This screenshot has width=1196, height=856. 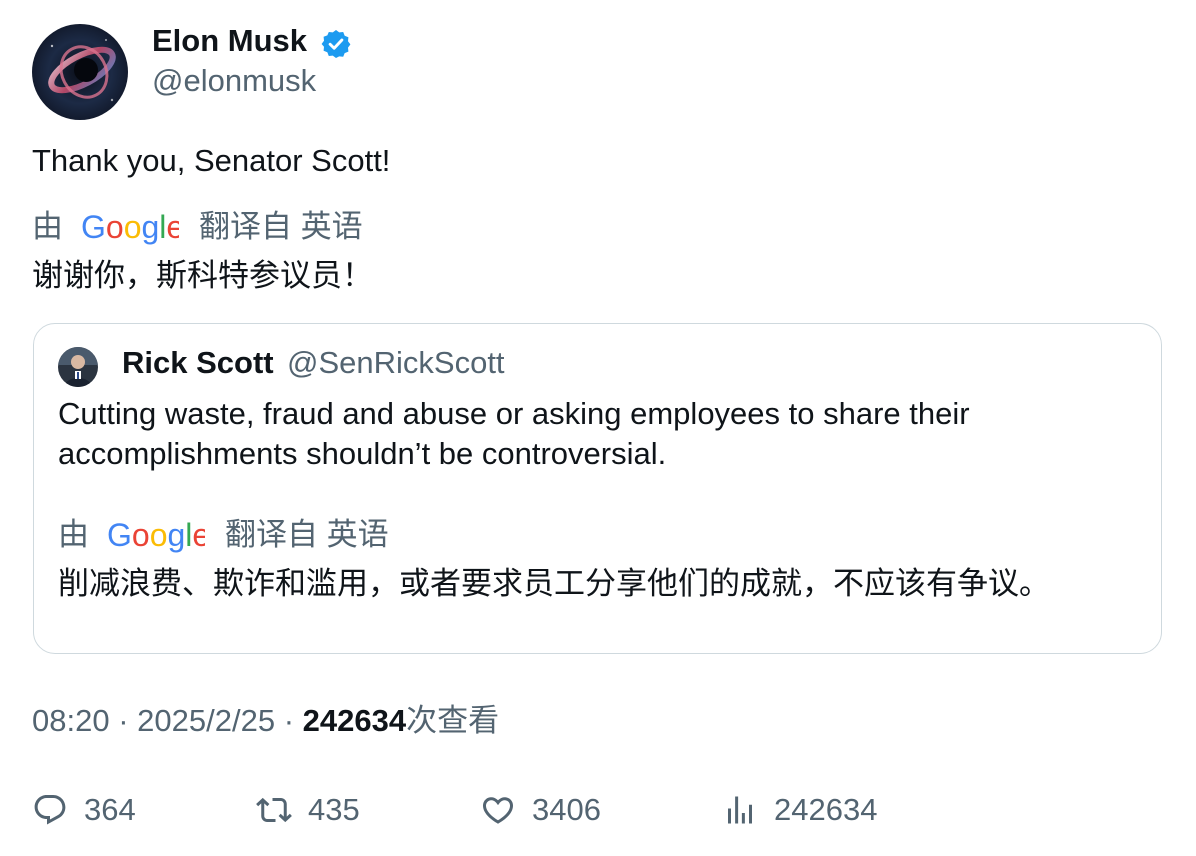 I want to click on verified-badge-icon, so click(x=336, y=44).